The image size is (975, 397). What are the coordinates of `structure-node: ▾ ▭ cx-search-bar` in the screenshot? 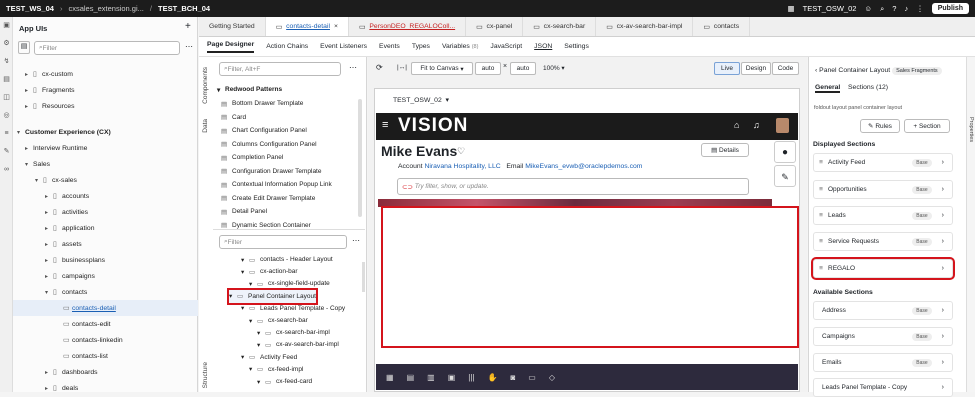 It's located at (278, 320).